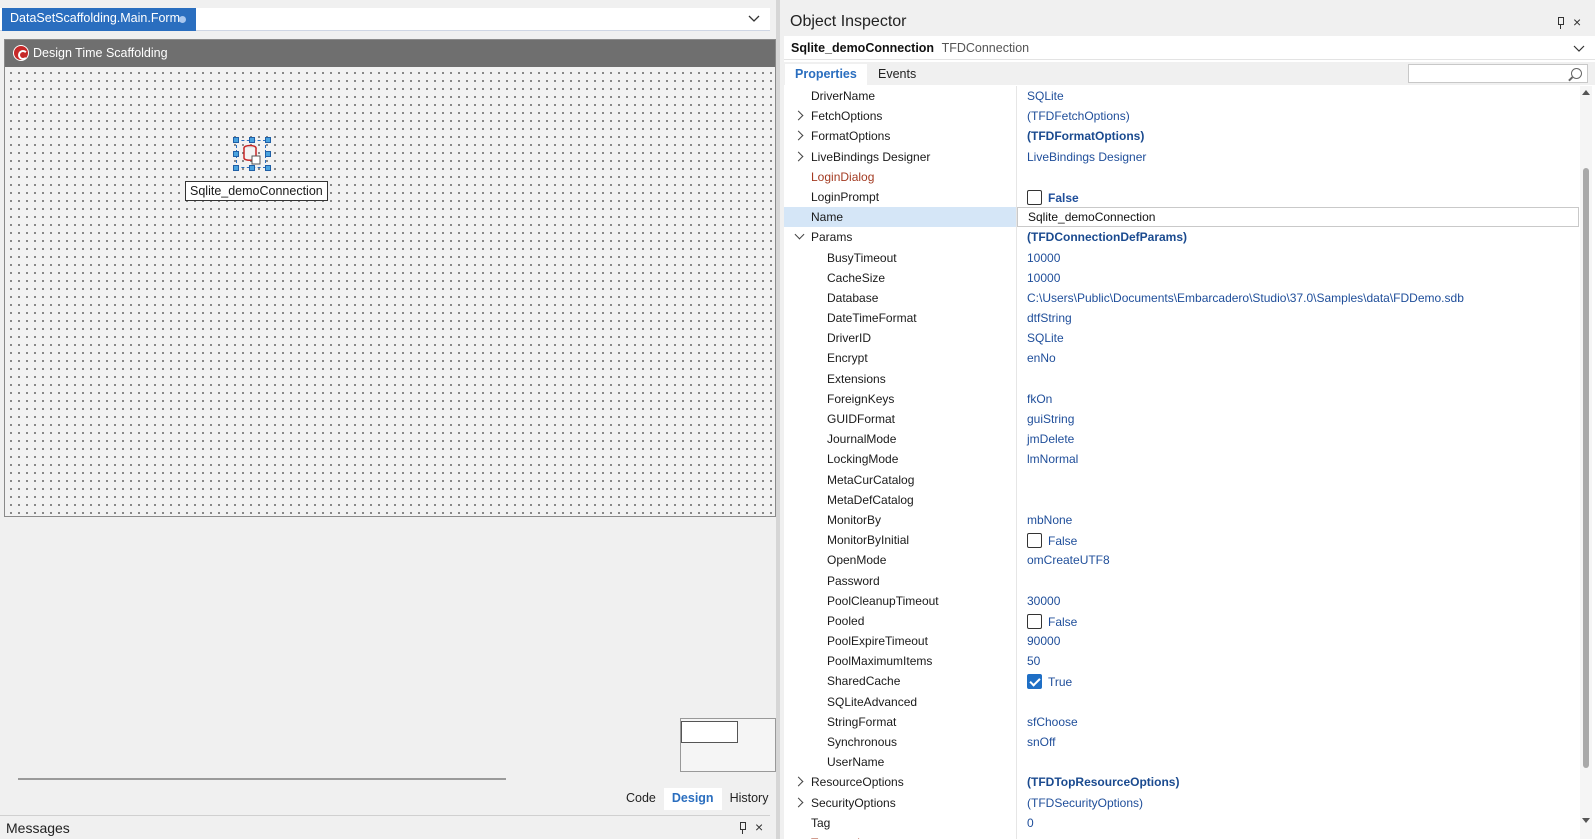 Image resolution: width=1595 pixels, height=839 pixels. Describe the element at coordinates (826, 74) in the screenshot. I see `tab-properties: Properties` at that location.